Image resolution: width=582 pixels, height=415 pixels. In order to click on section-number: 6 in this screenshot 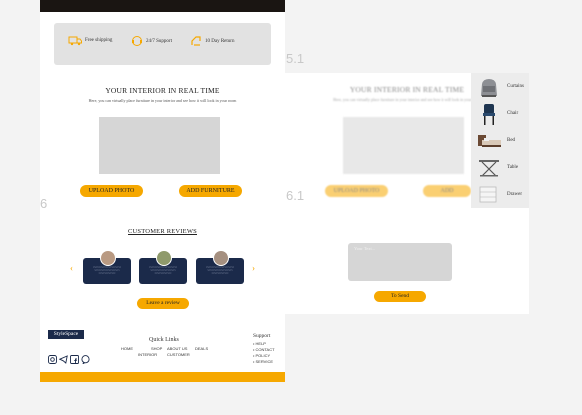, I will do `click(44, 203)`.